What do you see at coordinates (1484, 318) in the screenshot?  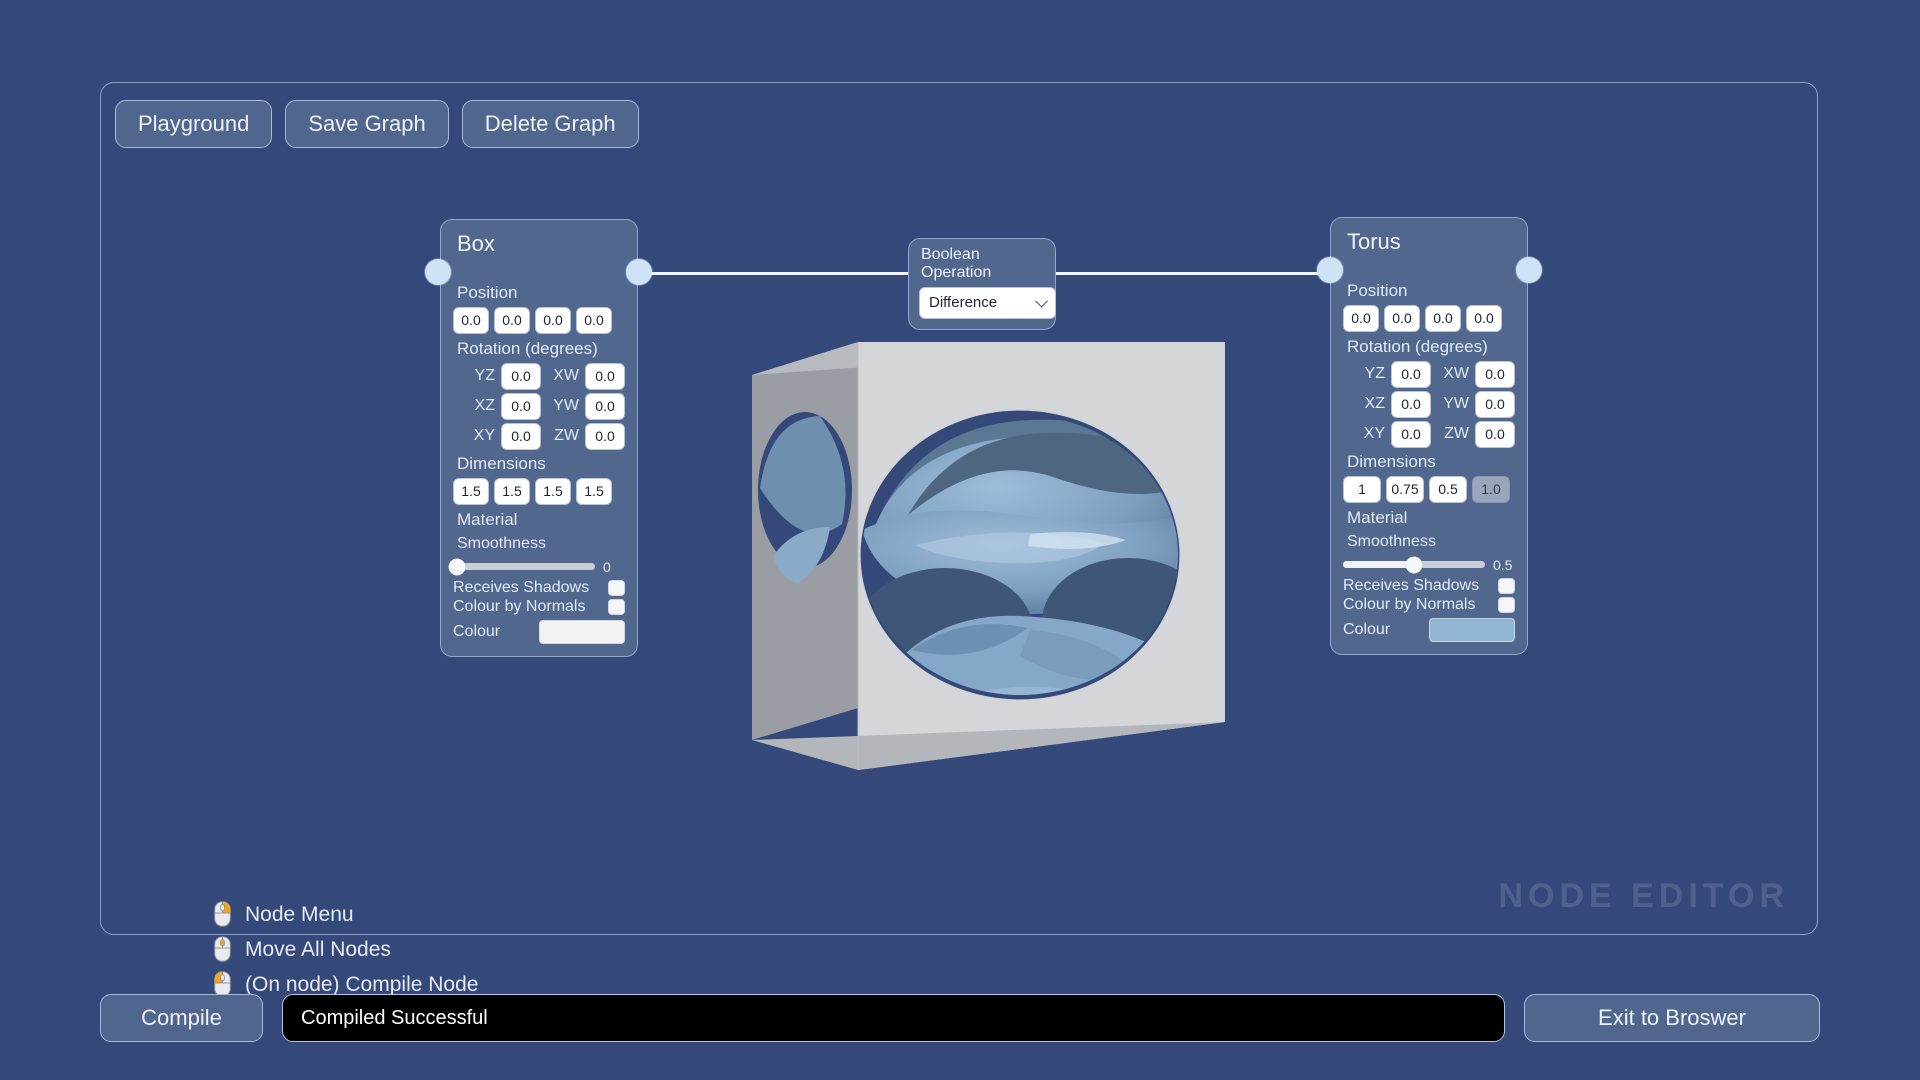 I see `torus-position-w` at bounding box center [1484, 318].